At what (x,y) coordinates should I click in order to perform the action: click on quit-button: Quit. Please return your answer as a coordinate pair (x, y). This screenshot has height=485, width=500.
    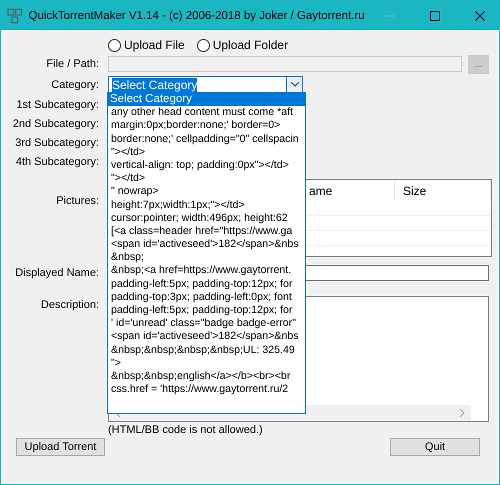
    Looking at the image, I should click on (435, 447).